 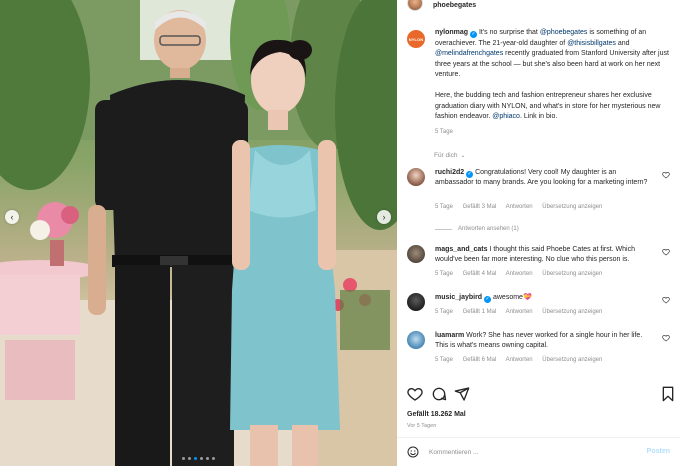 I want to click on comment-likes: Gefällt 1 Mal, so click(x=480, y=312).